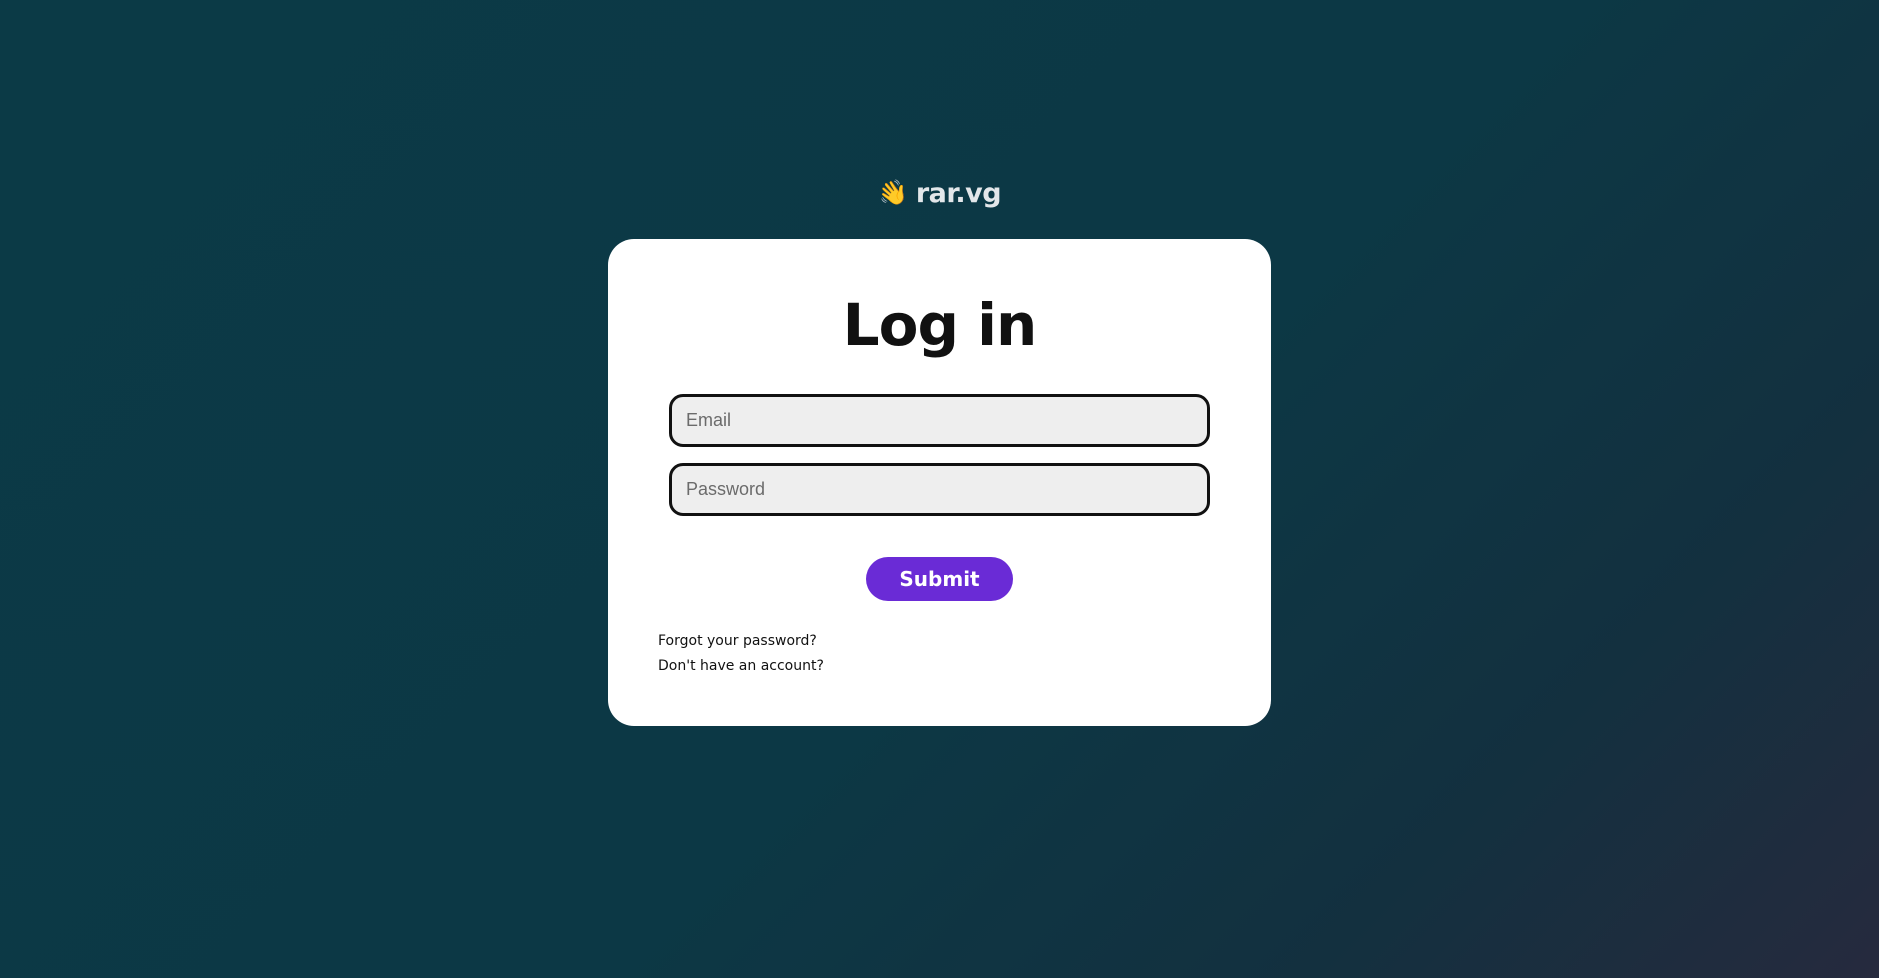  What do you see at coordinates (939, 489) in the screenshot?
I see `password-field` at bounding box center [939, 489].